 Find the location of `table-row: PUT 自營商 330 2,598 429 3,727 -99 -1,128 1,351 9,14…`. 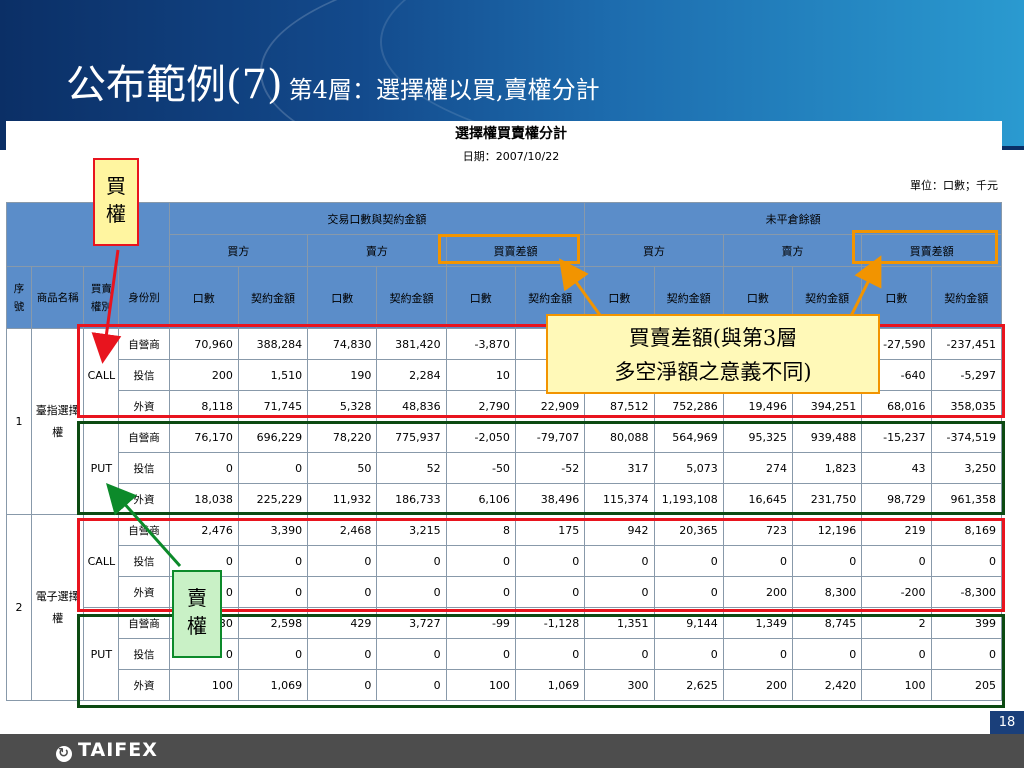

table-row: PUT 自營商 330 2,598 429 3,727 -99 -1,128 1,351 9,14… is located at coordinates (505, 654).